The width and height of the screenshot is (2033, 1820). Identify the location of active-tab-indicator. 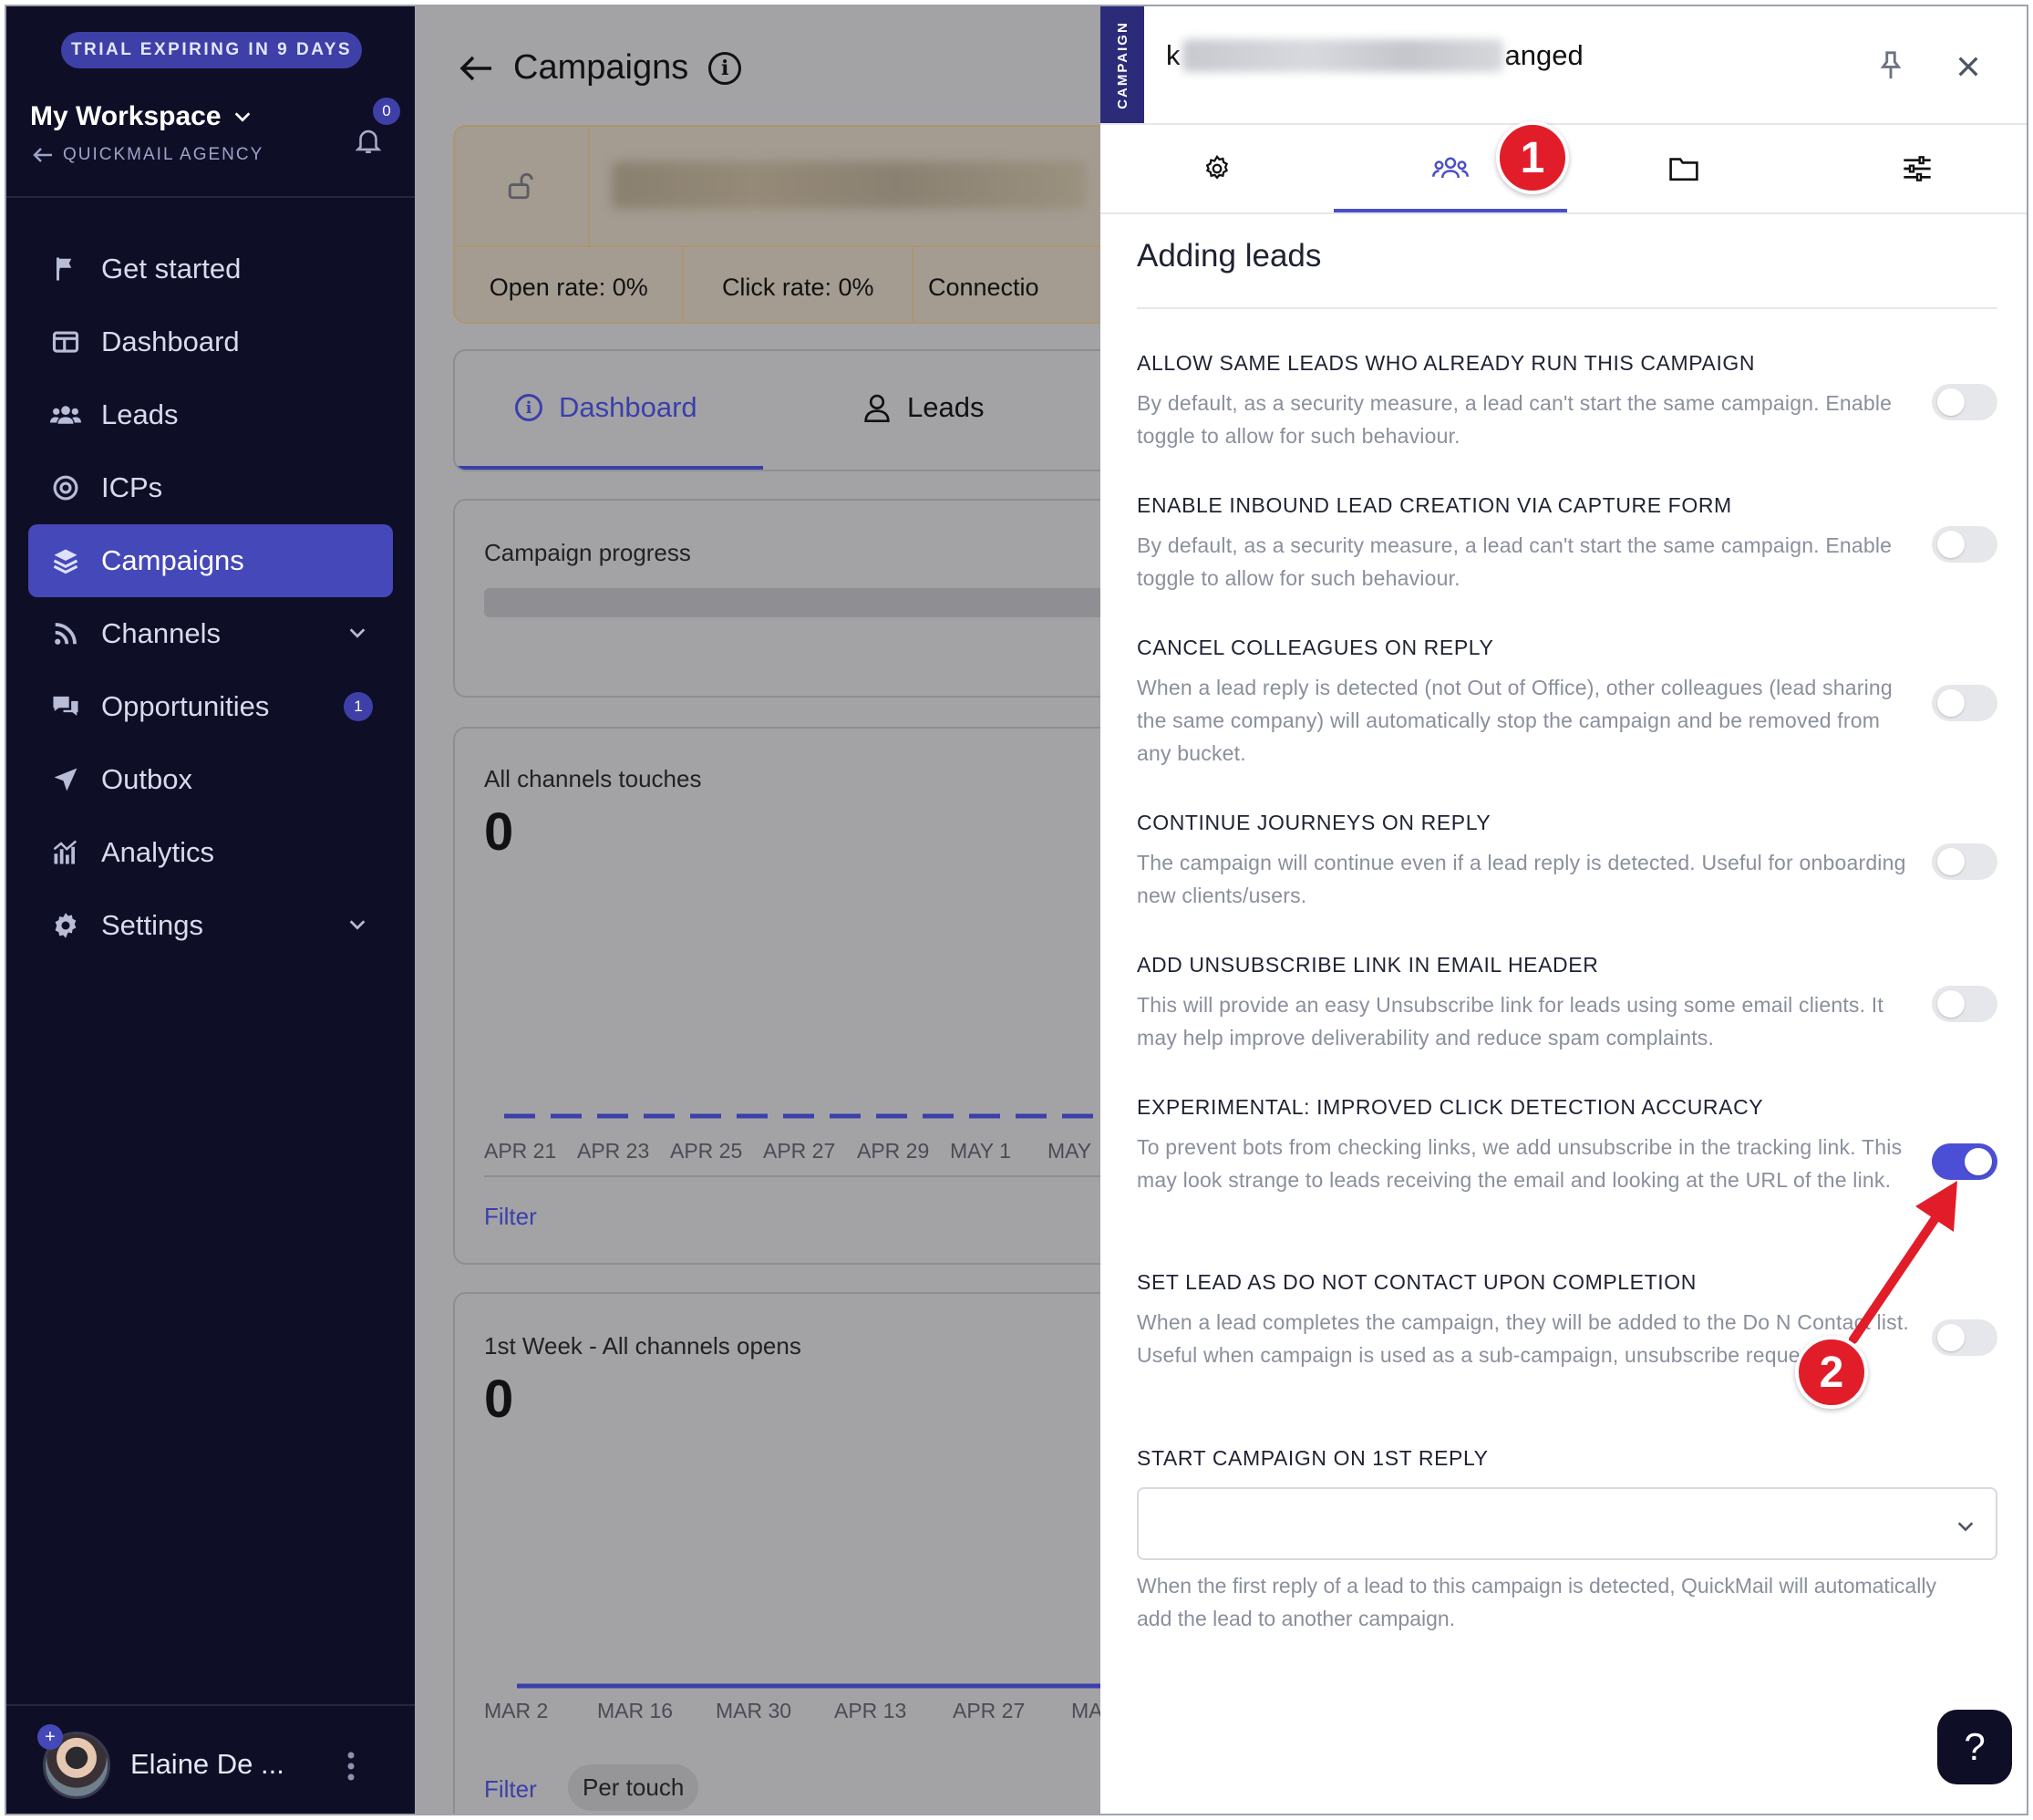
(609, 468).